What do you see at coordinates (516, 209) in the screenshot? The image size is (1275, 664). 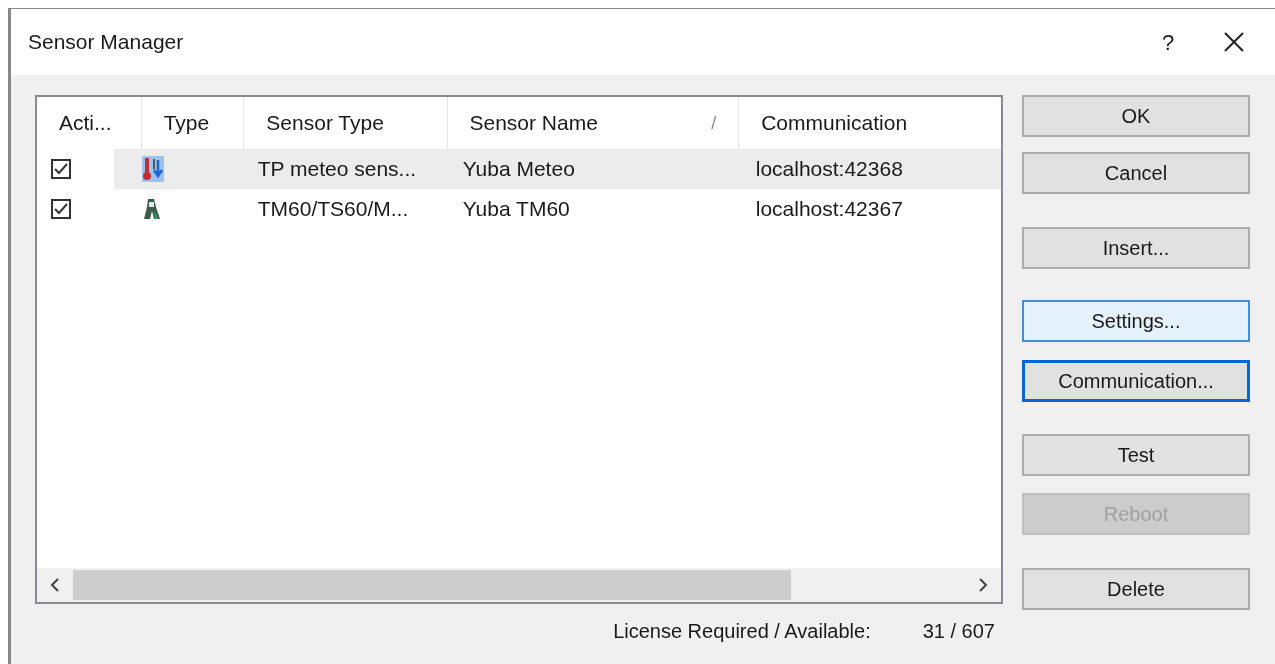 I see `table-cell-text: Yuba TM60` at bounding box center [516, 209].